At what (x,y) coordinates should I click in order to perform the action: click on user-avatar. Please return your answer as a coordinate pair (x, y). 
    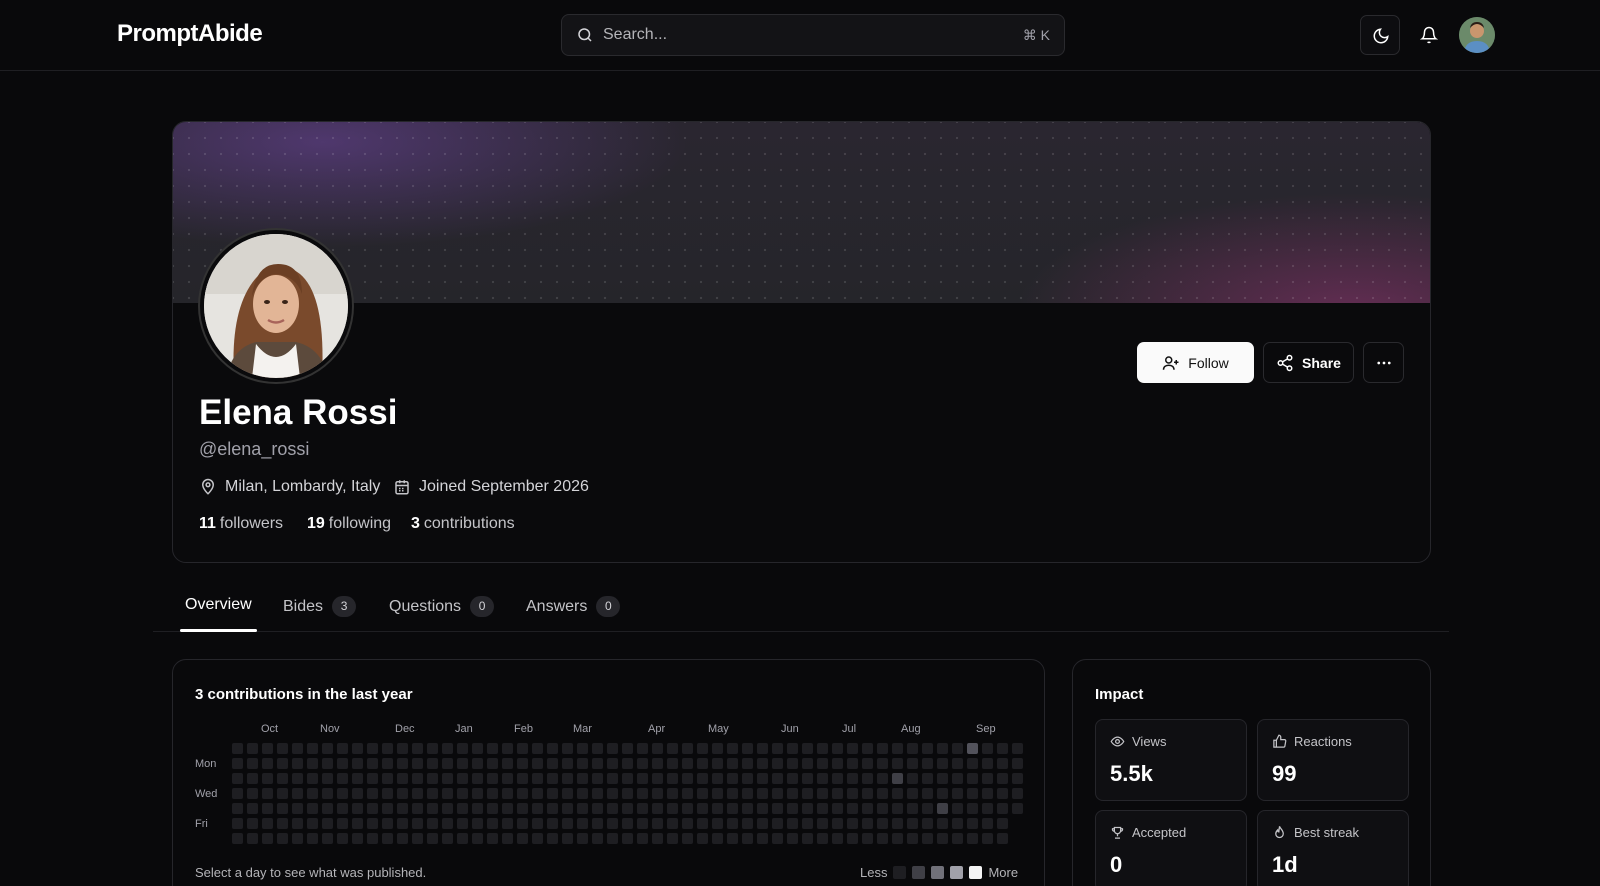
    Looking at the image, I should click on (1477, 35).